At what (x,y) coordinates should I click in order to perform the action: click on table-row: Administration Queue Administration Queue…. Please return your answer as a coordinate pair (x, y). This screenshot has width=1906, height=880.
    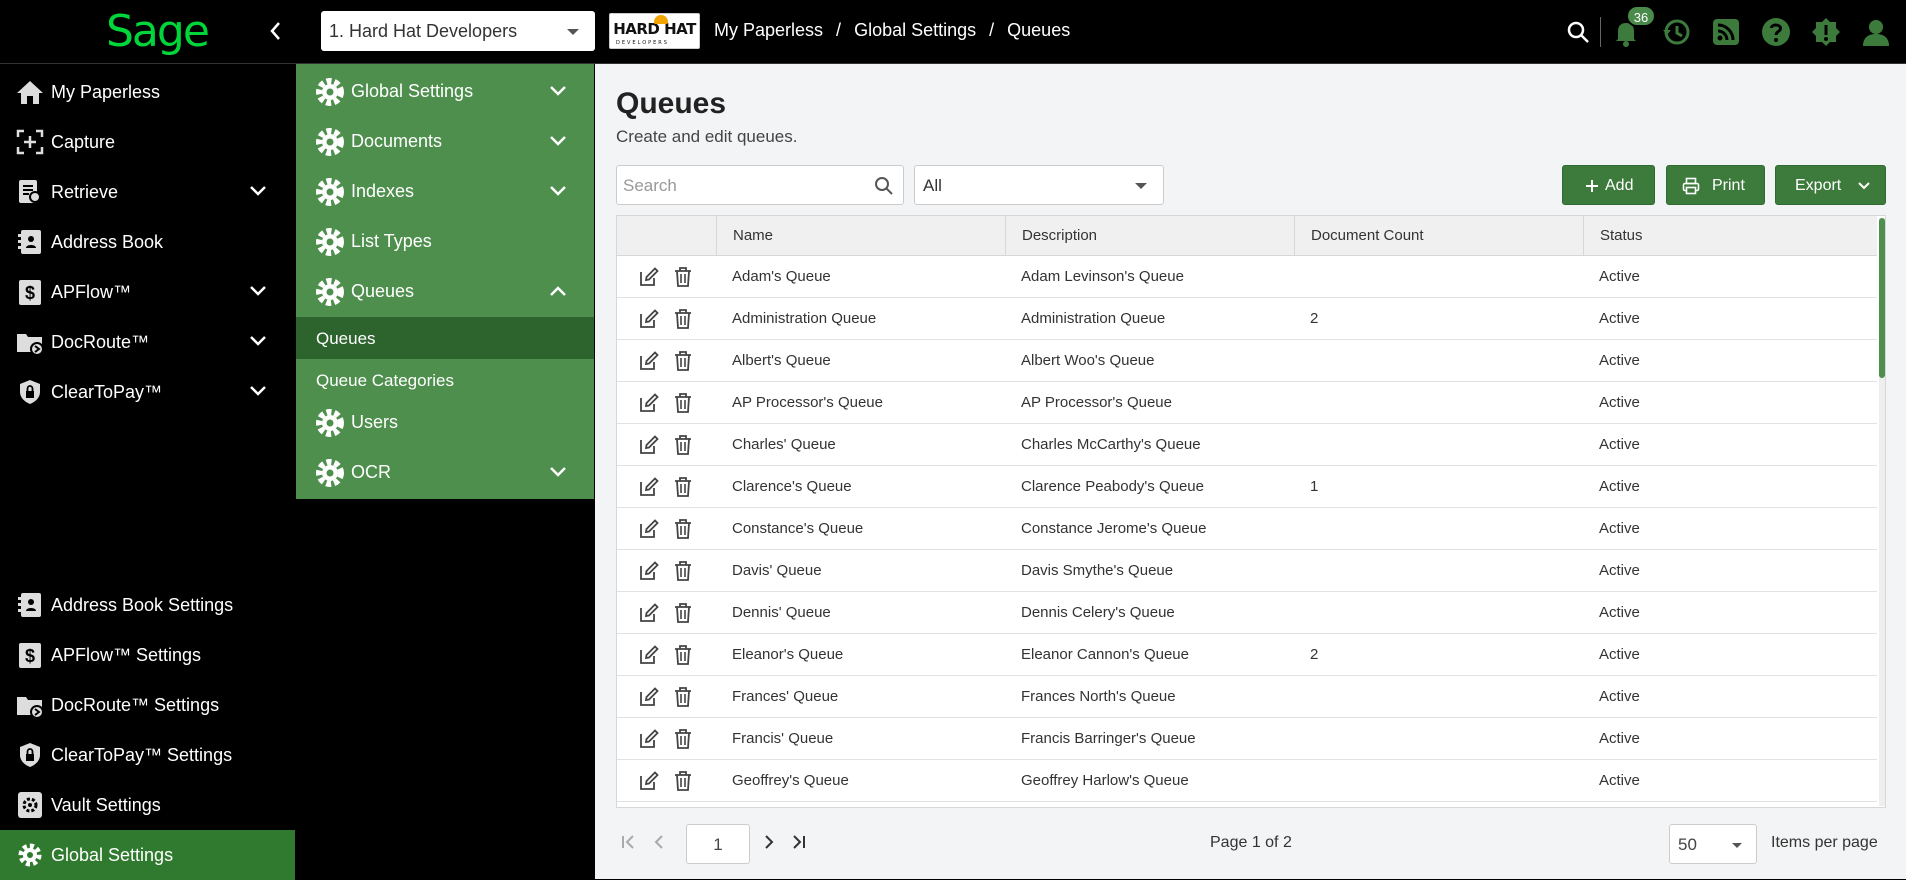
    Looking at the image, I should click on (1247, 319).